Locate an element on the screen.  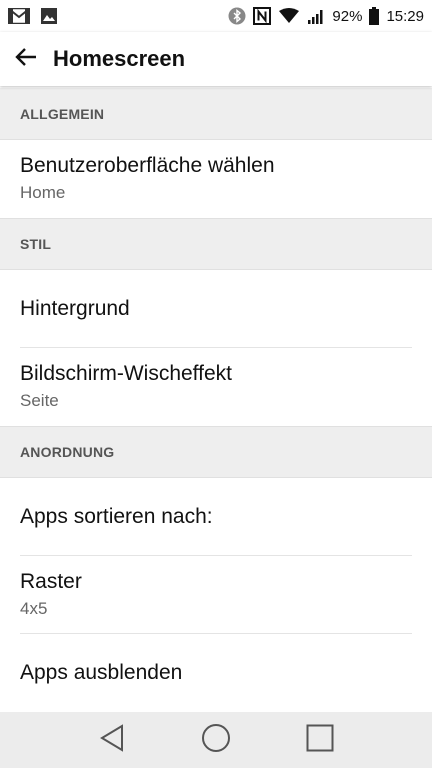
arrow-back-icon is located at coordinates (26, 59).